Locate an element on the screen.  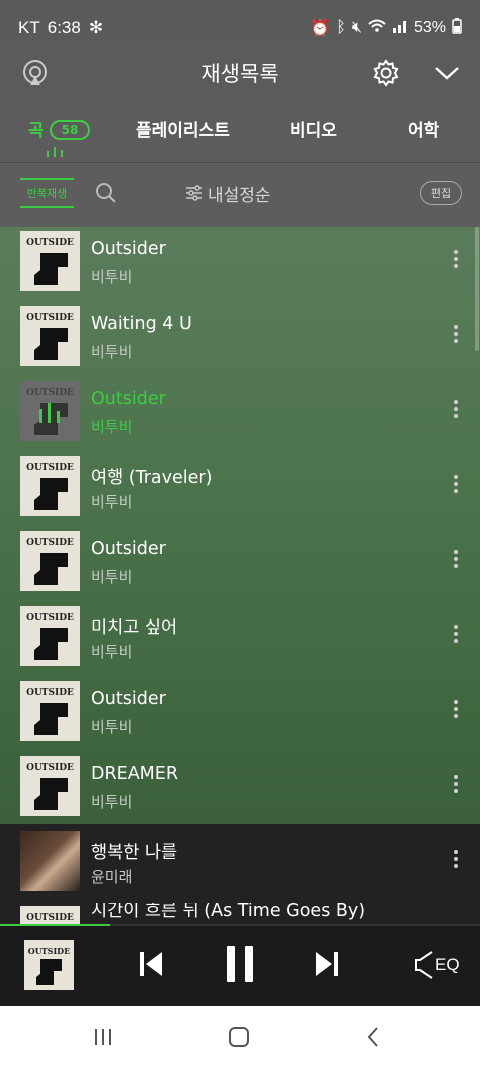
song-row: OUTSIDE 시간이 흐른 뒤 (As Time Goes By) is located at coordinates (240, 913).